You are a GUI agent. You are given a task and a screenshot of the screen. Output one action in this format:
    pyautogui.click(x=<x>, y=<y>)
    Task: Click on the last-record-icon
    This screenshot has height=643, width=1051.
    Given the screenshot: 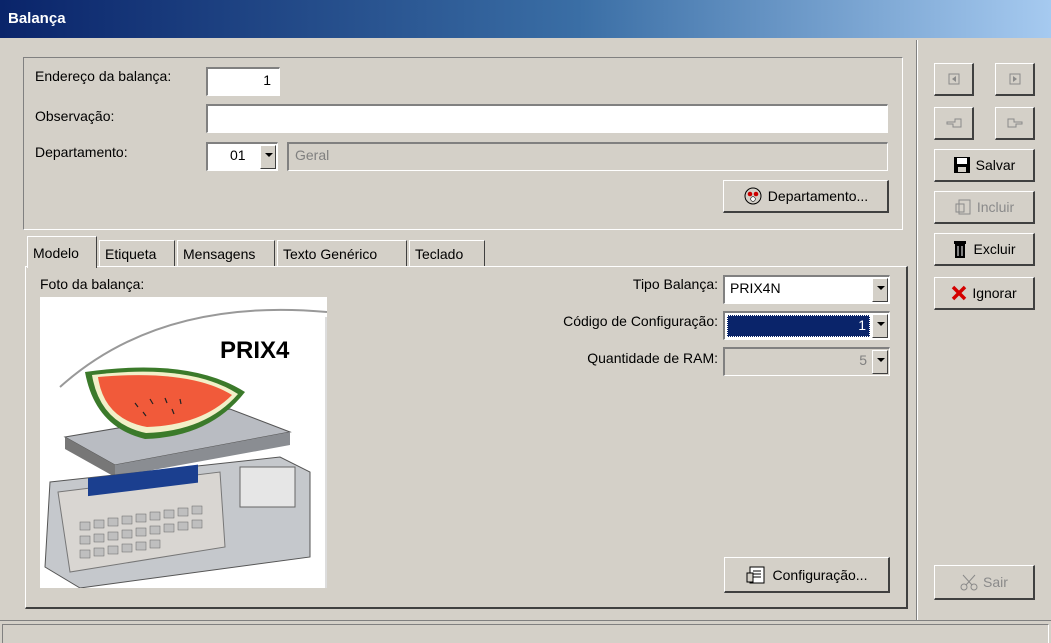 What is the action you would take?
    pyautogui.click(x=1014, y=79)
    